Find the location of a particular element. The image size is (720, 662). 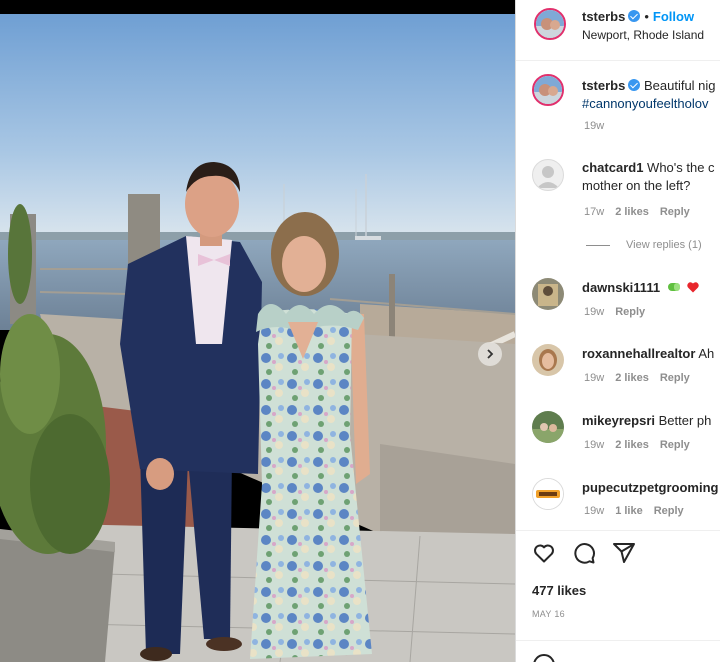

photo-top-bar is located at coordinates (257, 7).